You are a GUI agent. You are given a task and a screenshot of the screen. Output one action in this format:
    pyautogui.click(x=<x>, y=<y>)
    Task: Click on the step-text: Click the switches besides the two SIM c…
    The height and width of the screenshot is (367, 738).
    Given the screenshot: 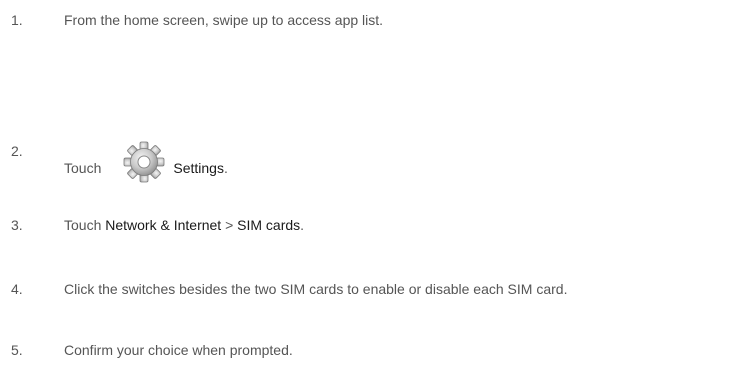 What is the action you would take?
    pyautogui.click(x=316, y=289)
    